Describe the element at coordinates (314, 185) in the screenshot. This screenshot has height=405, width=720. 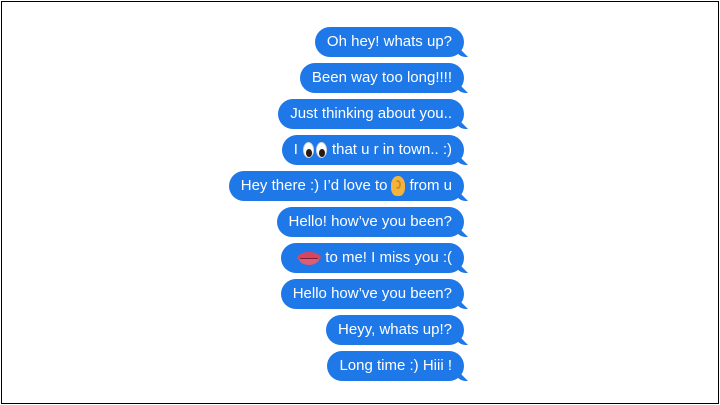
I see `message-text-before-emoji: Hey there :) I’d love to` at that location.